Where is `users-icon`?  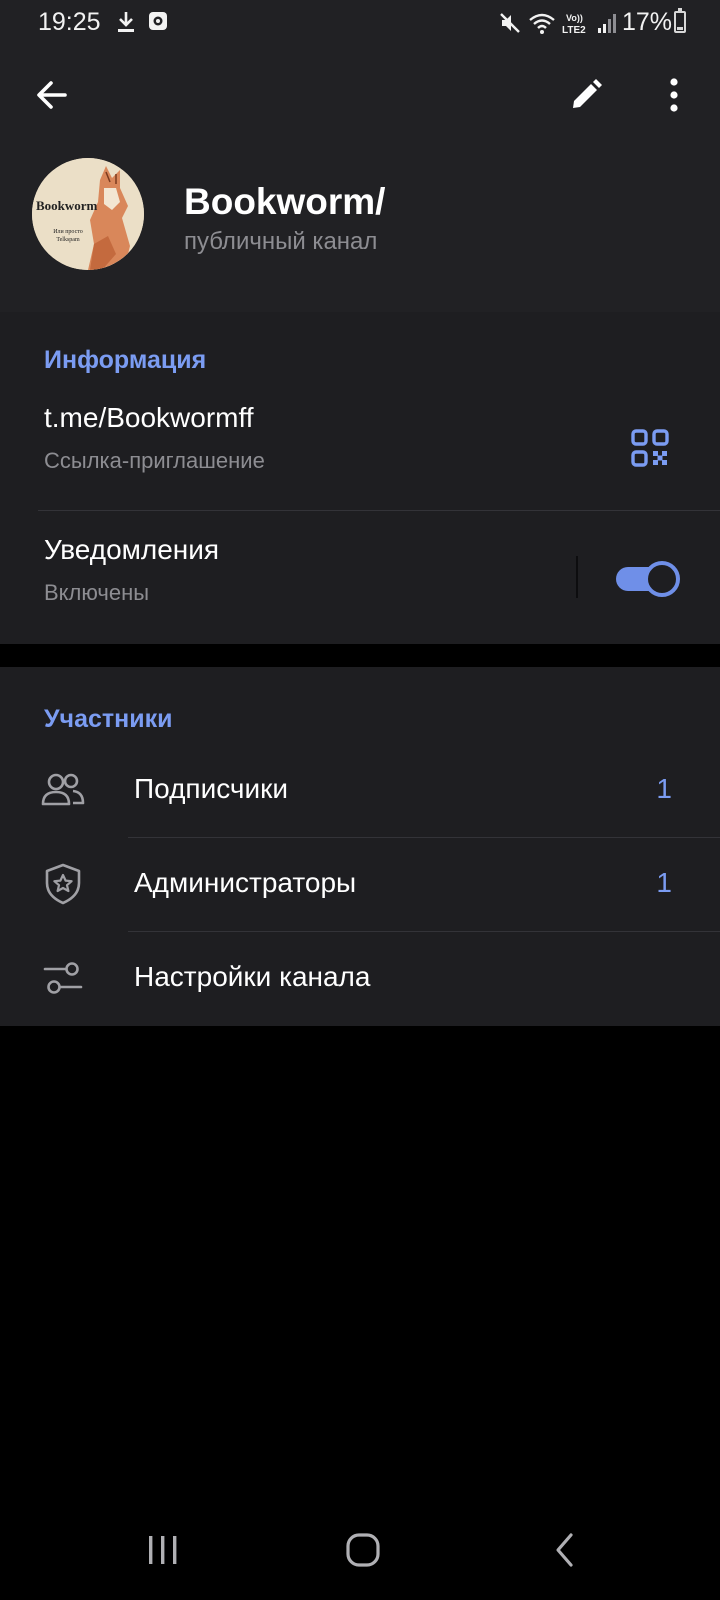
users-icon is located at coordinates (63, 790).